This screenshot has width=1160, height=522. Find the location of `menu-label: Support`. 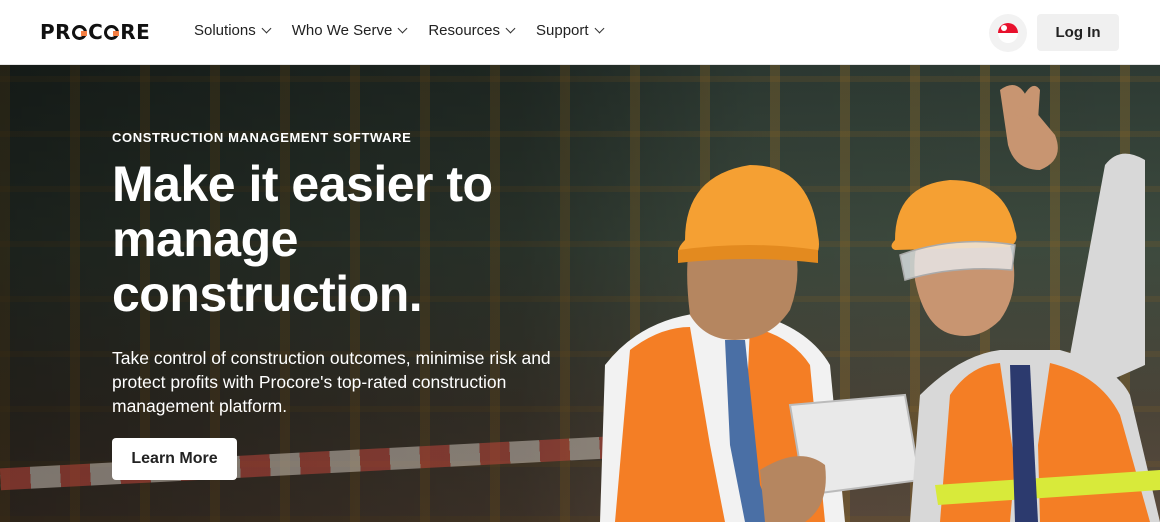

menu-label: Support is located at coordinates (562, 30).